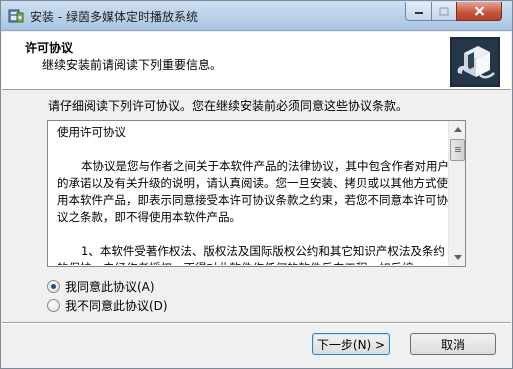 The image size is (513, 369). I want to click on installer-box-logo, so click(475, 62).